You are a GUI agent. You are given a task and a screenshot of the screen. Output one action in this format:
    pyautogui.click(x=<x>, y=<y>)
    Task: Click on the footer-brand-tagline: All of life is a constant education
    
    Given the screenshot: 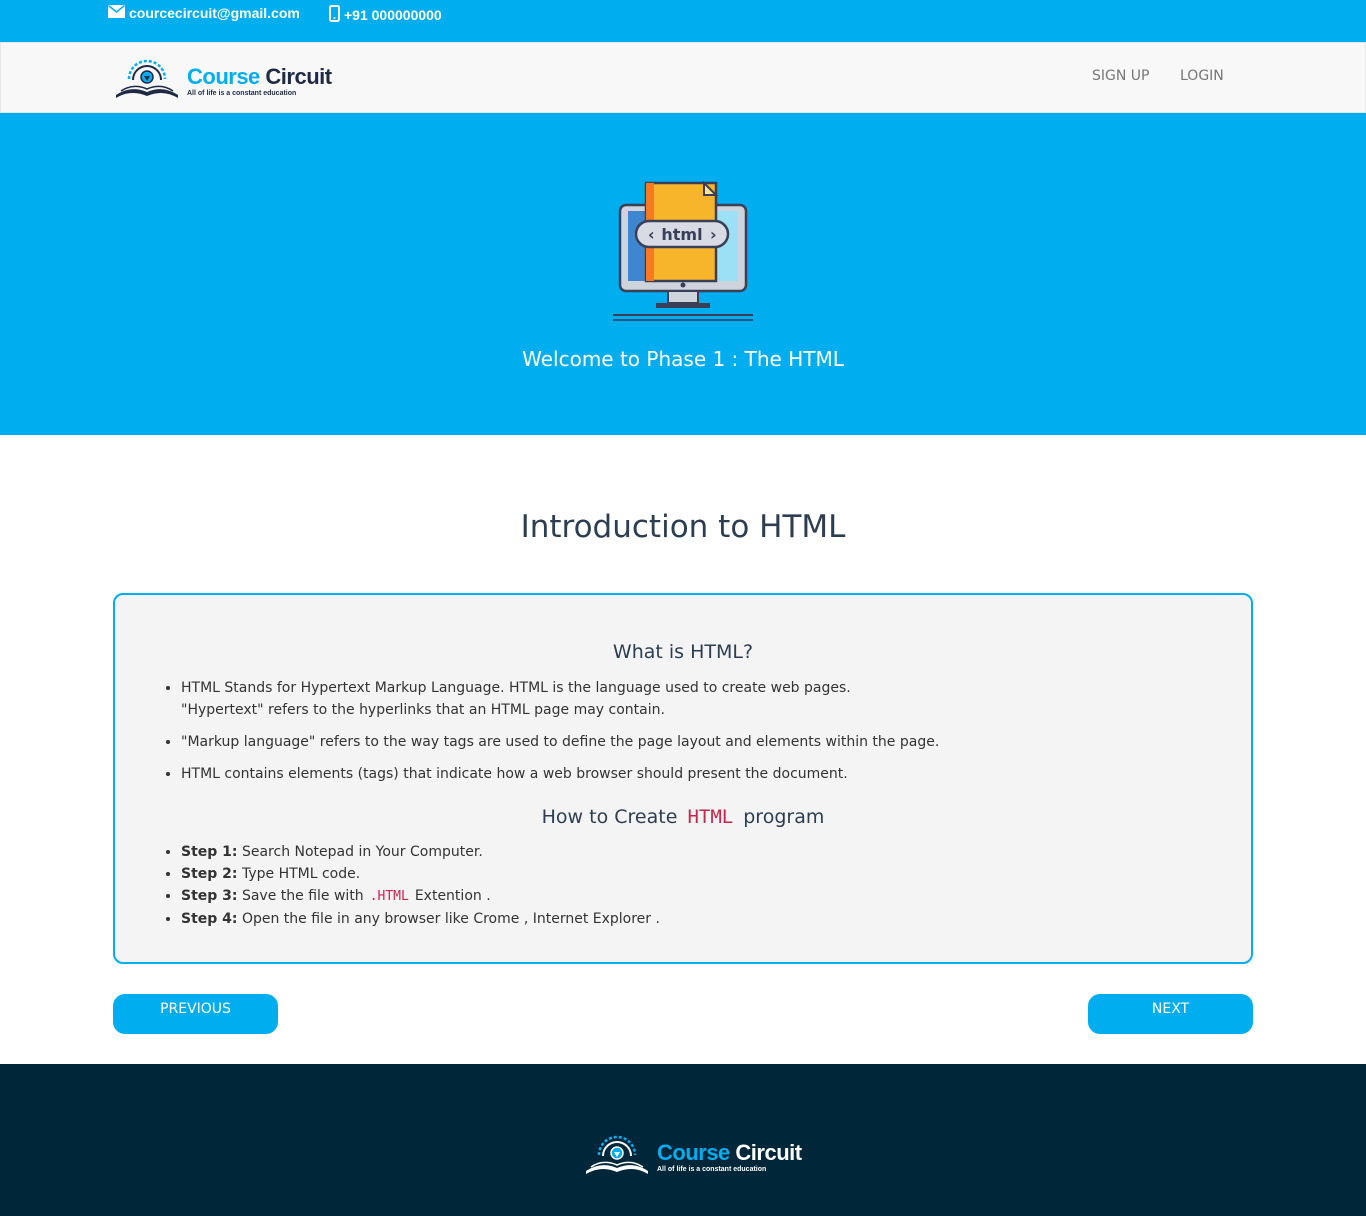 What is the action you would take?
    pyautogui.click(x=712, y=1169)
    